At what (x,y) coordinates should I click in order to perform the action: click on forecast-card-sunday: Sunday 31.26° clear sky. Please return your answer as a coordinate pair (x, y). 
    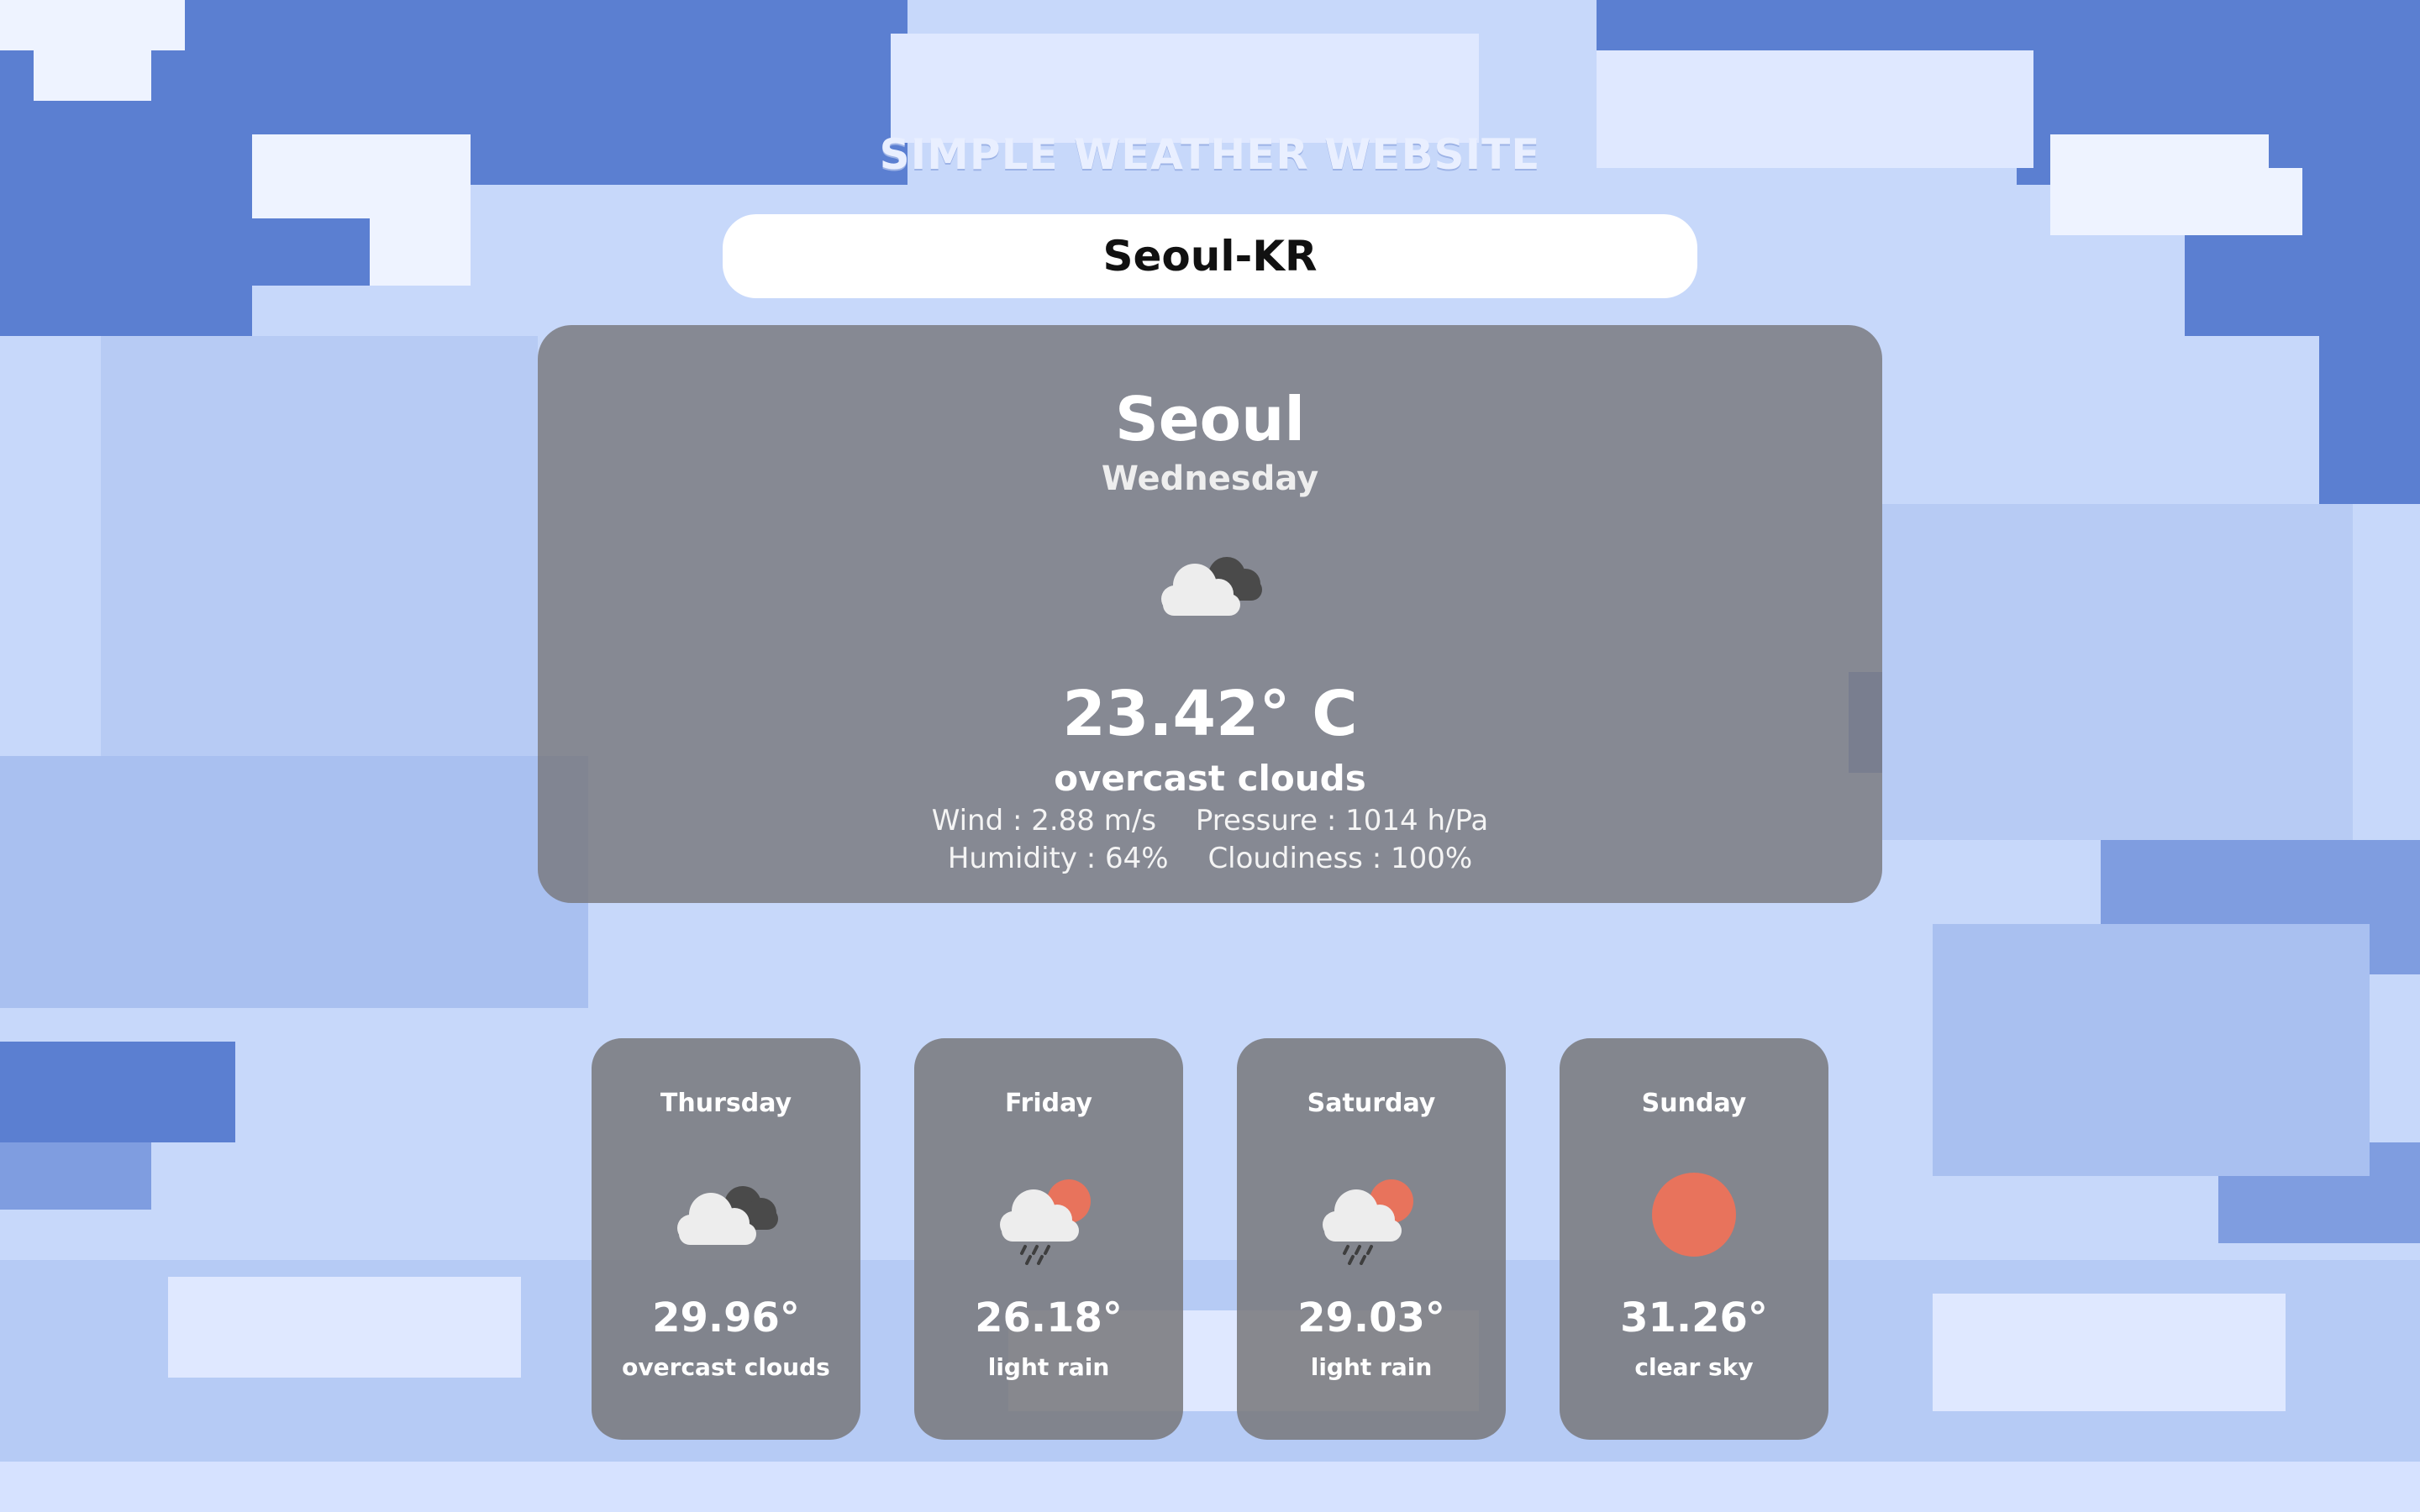
    Looking at the image, I should click on (1694, 1239).